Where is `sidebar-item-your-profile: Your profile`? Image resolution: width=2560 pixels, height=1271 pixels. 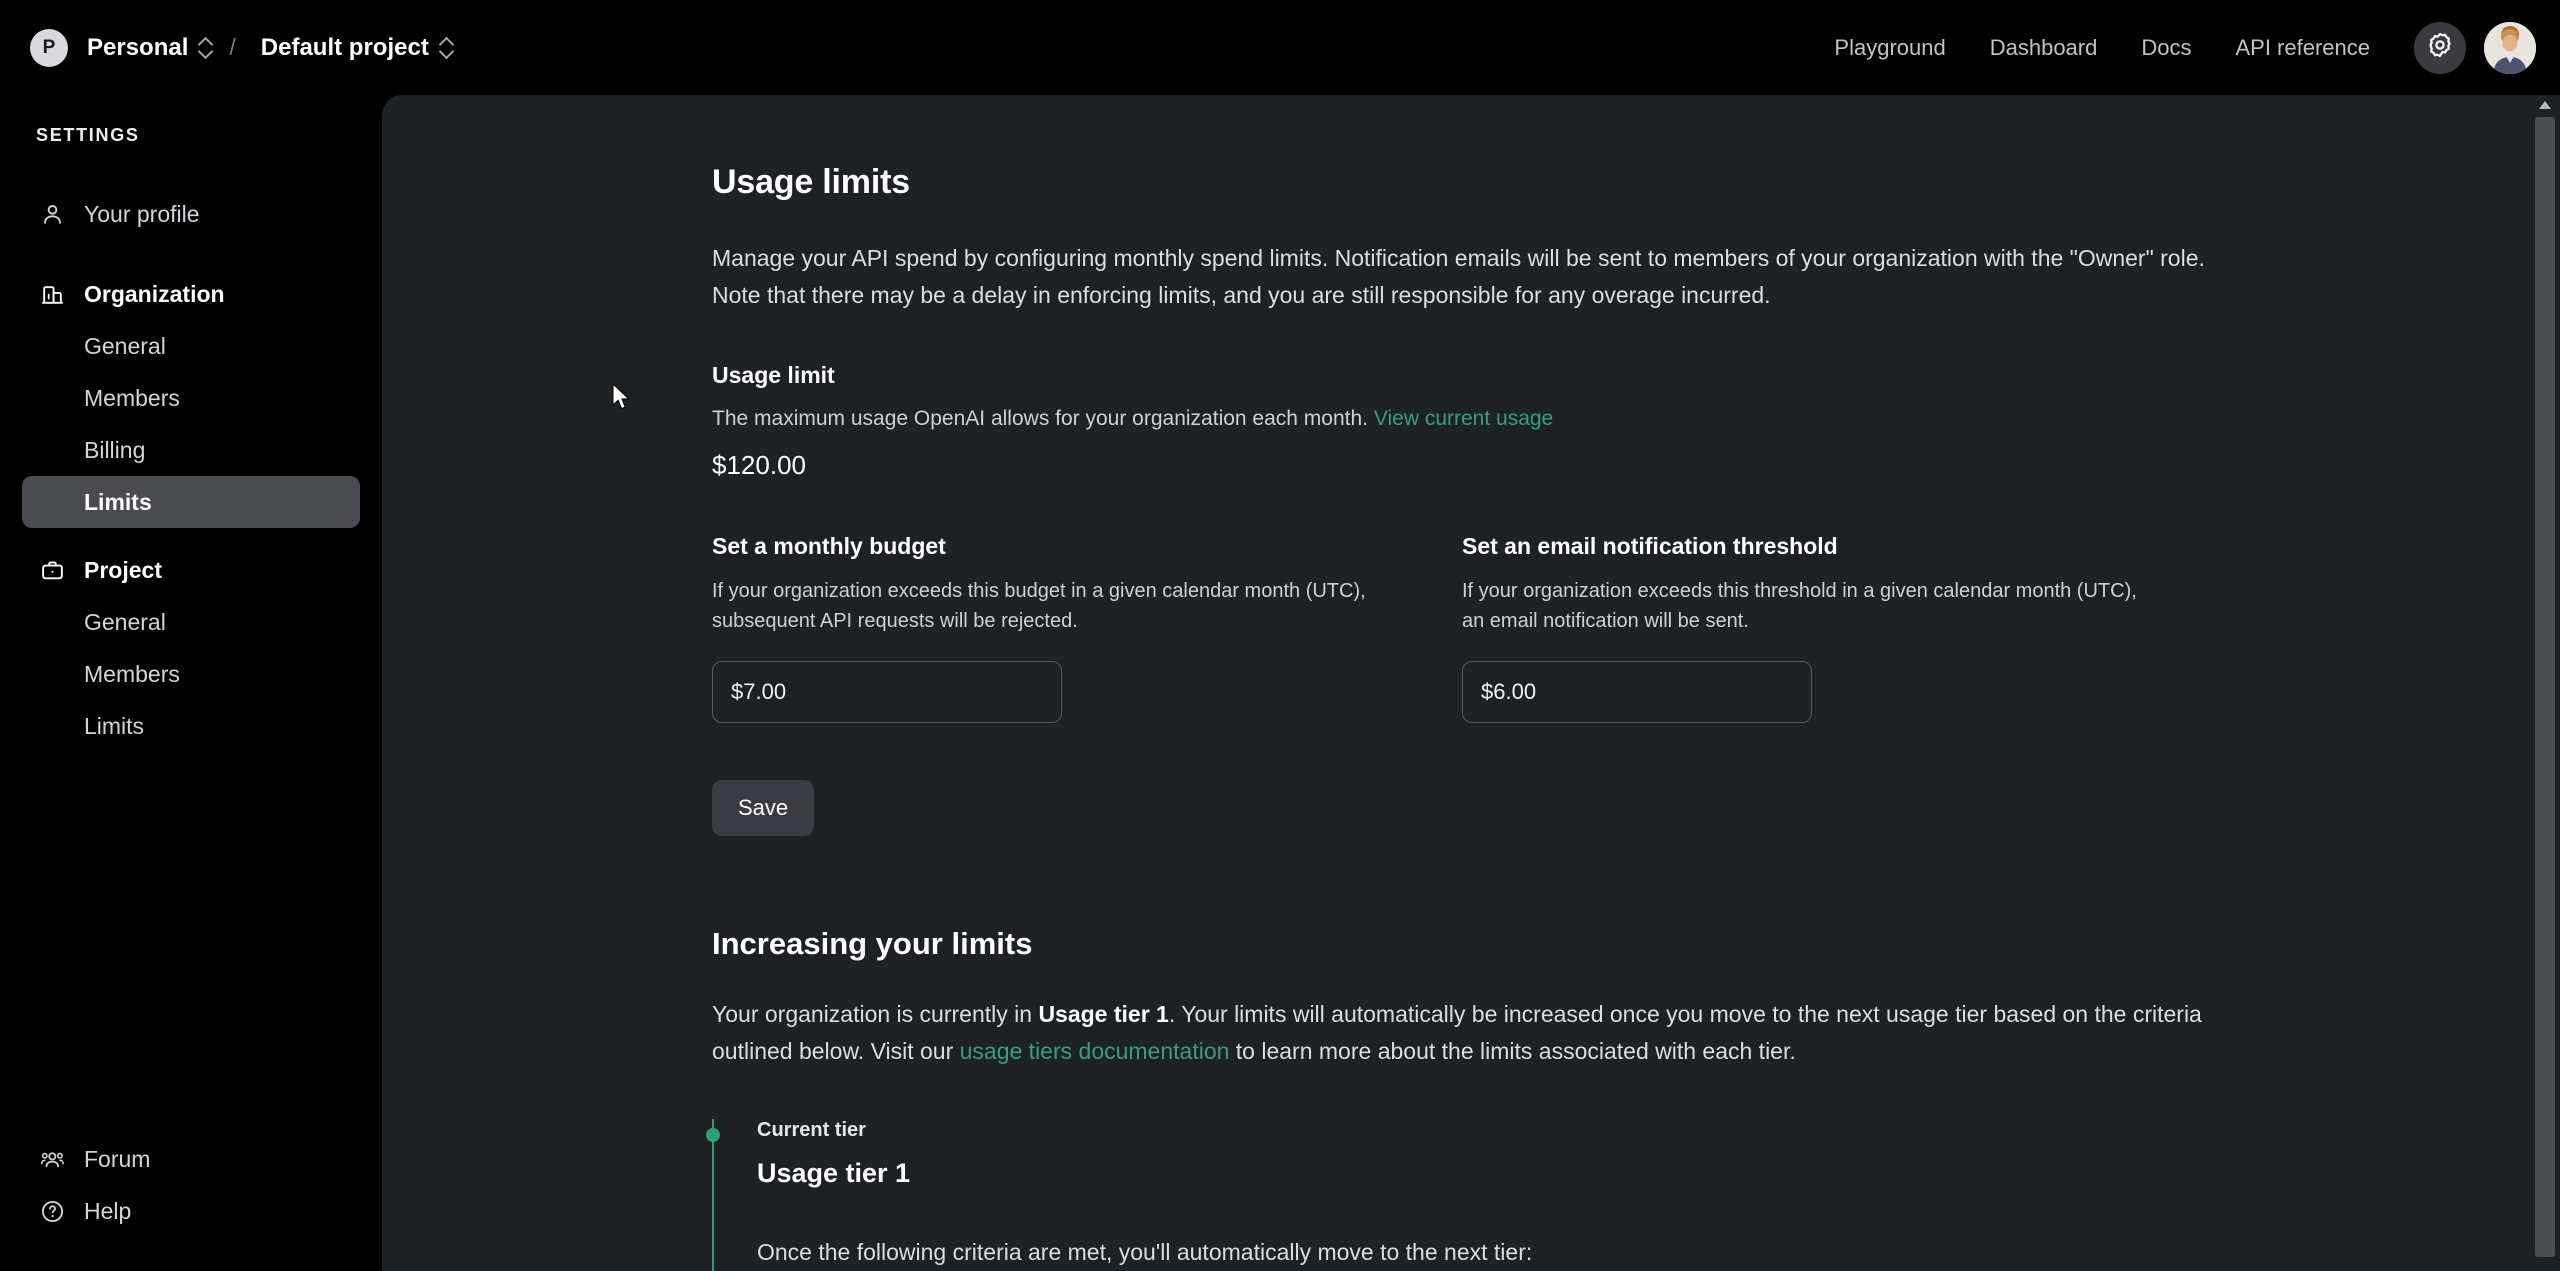
sidebar-item-your-profile: Your profile is located at coordinates (191, 214).